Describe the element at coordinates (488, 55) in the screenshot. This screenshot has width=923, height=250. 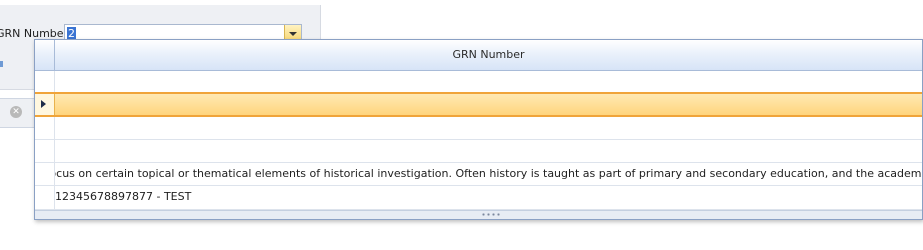
I see `column-header-grn-number: GRN Number` at that location.